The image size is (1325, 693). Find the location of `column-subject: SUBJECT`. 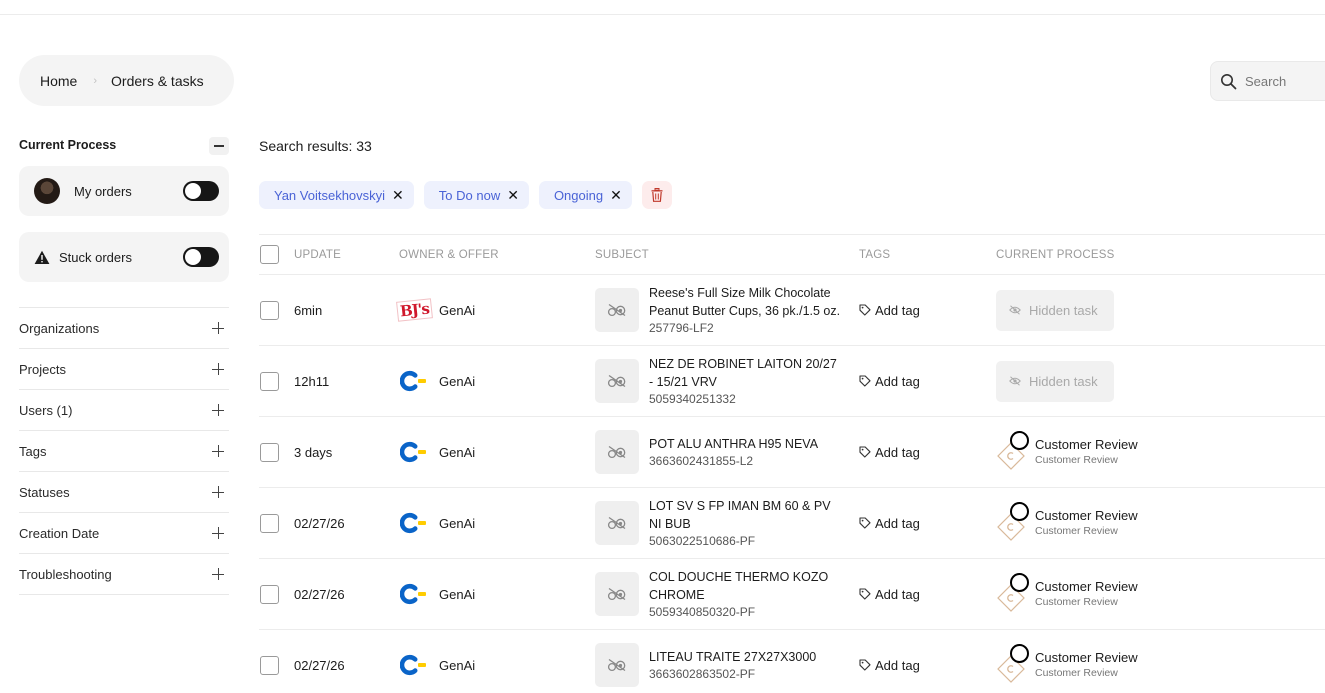

column-subject: SUBJECT is located at coordinates (622, 254).